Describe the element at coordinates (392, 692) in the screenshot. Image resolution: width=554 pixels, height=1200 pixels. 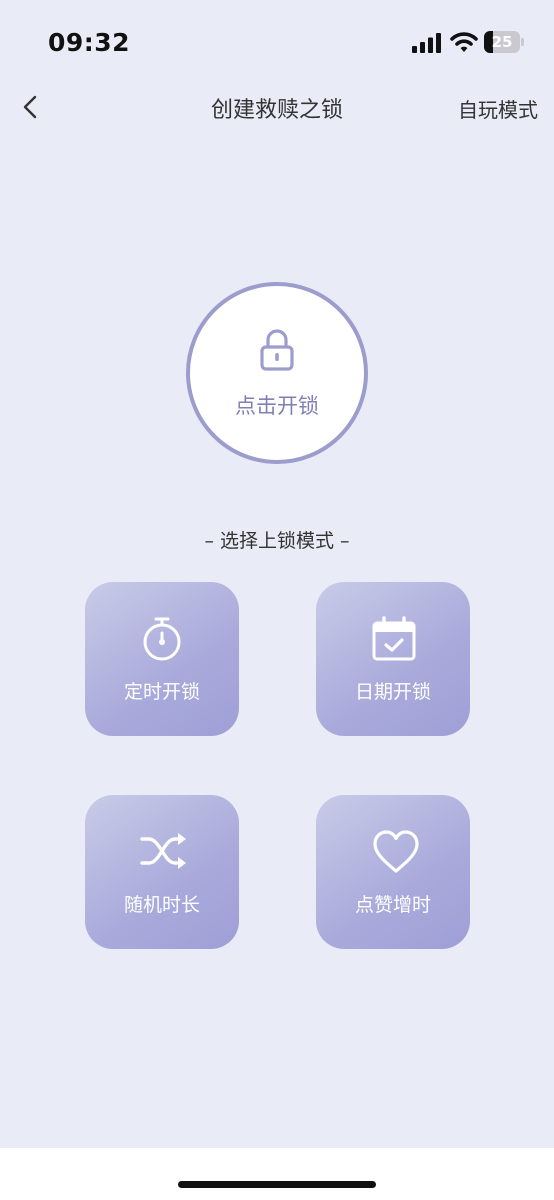
I see `mode-label: 日期开锁` at that location.